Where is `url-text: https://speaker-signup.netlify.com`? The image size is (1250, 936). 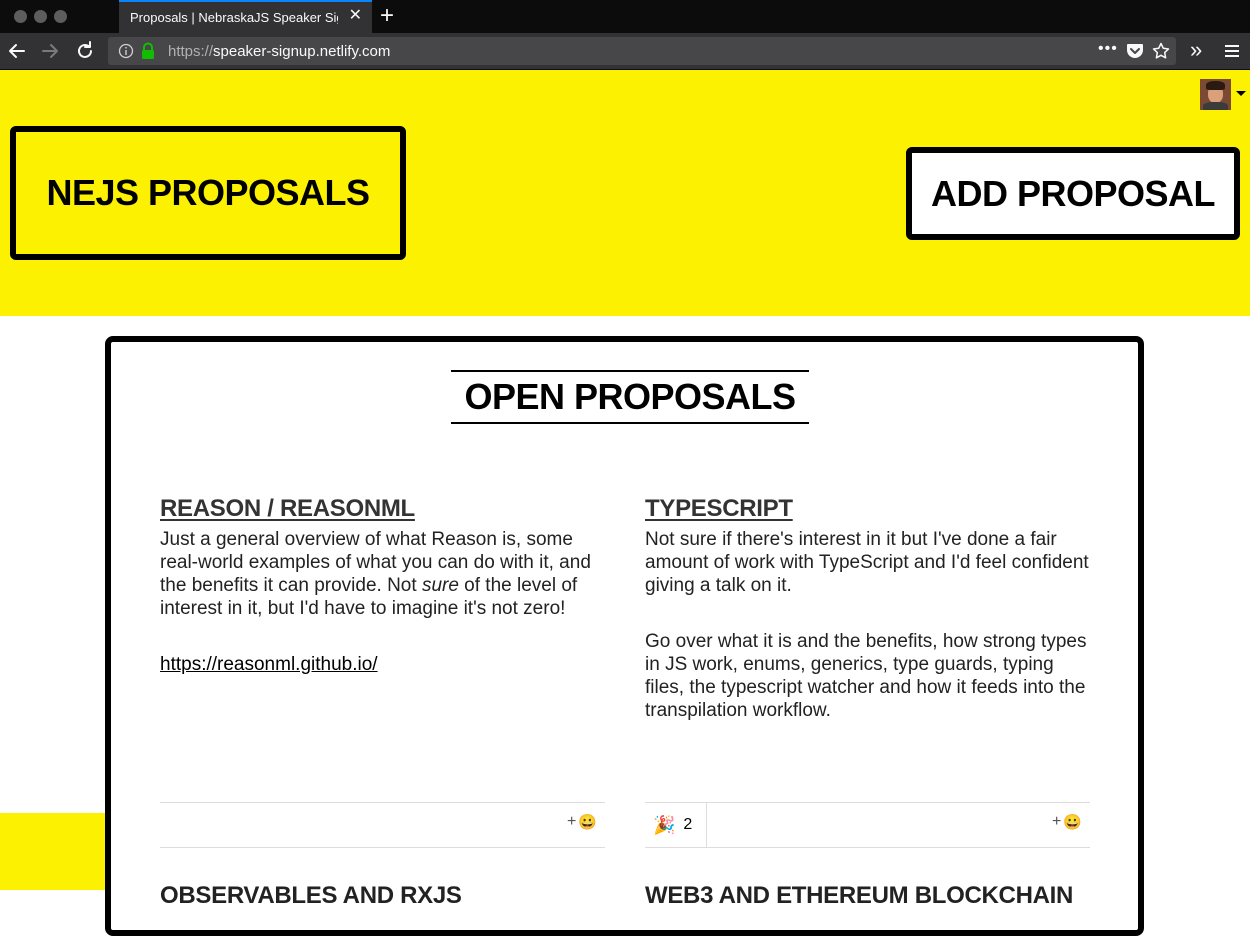 url-text: https://speaker-signup.netlify.com is located at coordinates (279, 51).